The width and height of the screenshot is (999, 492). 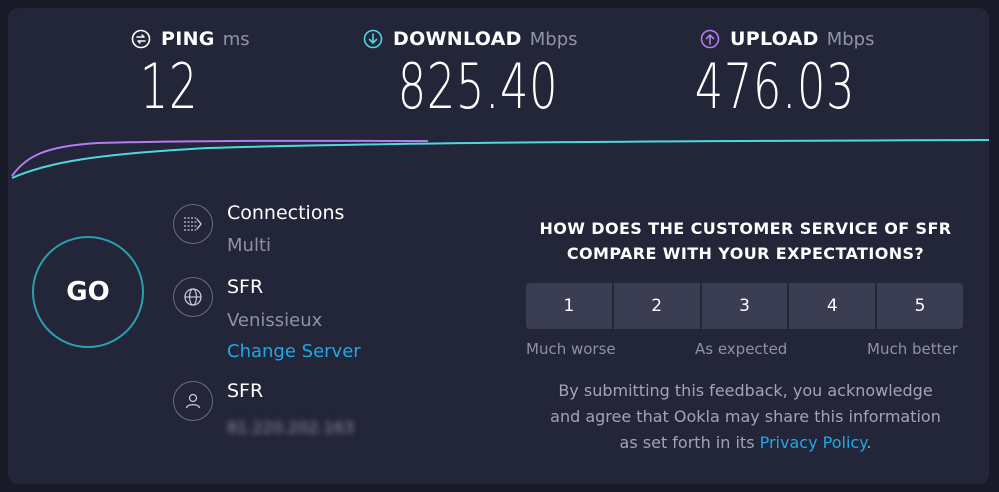 What do you see at coordinates (141, 39) in the screenshot?
I see `ping-icon` at bounding box center [141, 39].